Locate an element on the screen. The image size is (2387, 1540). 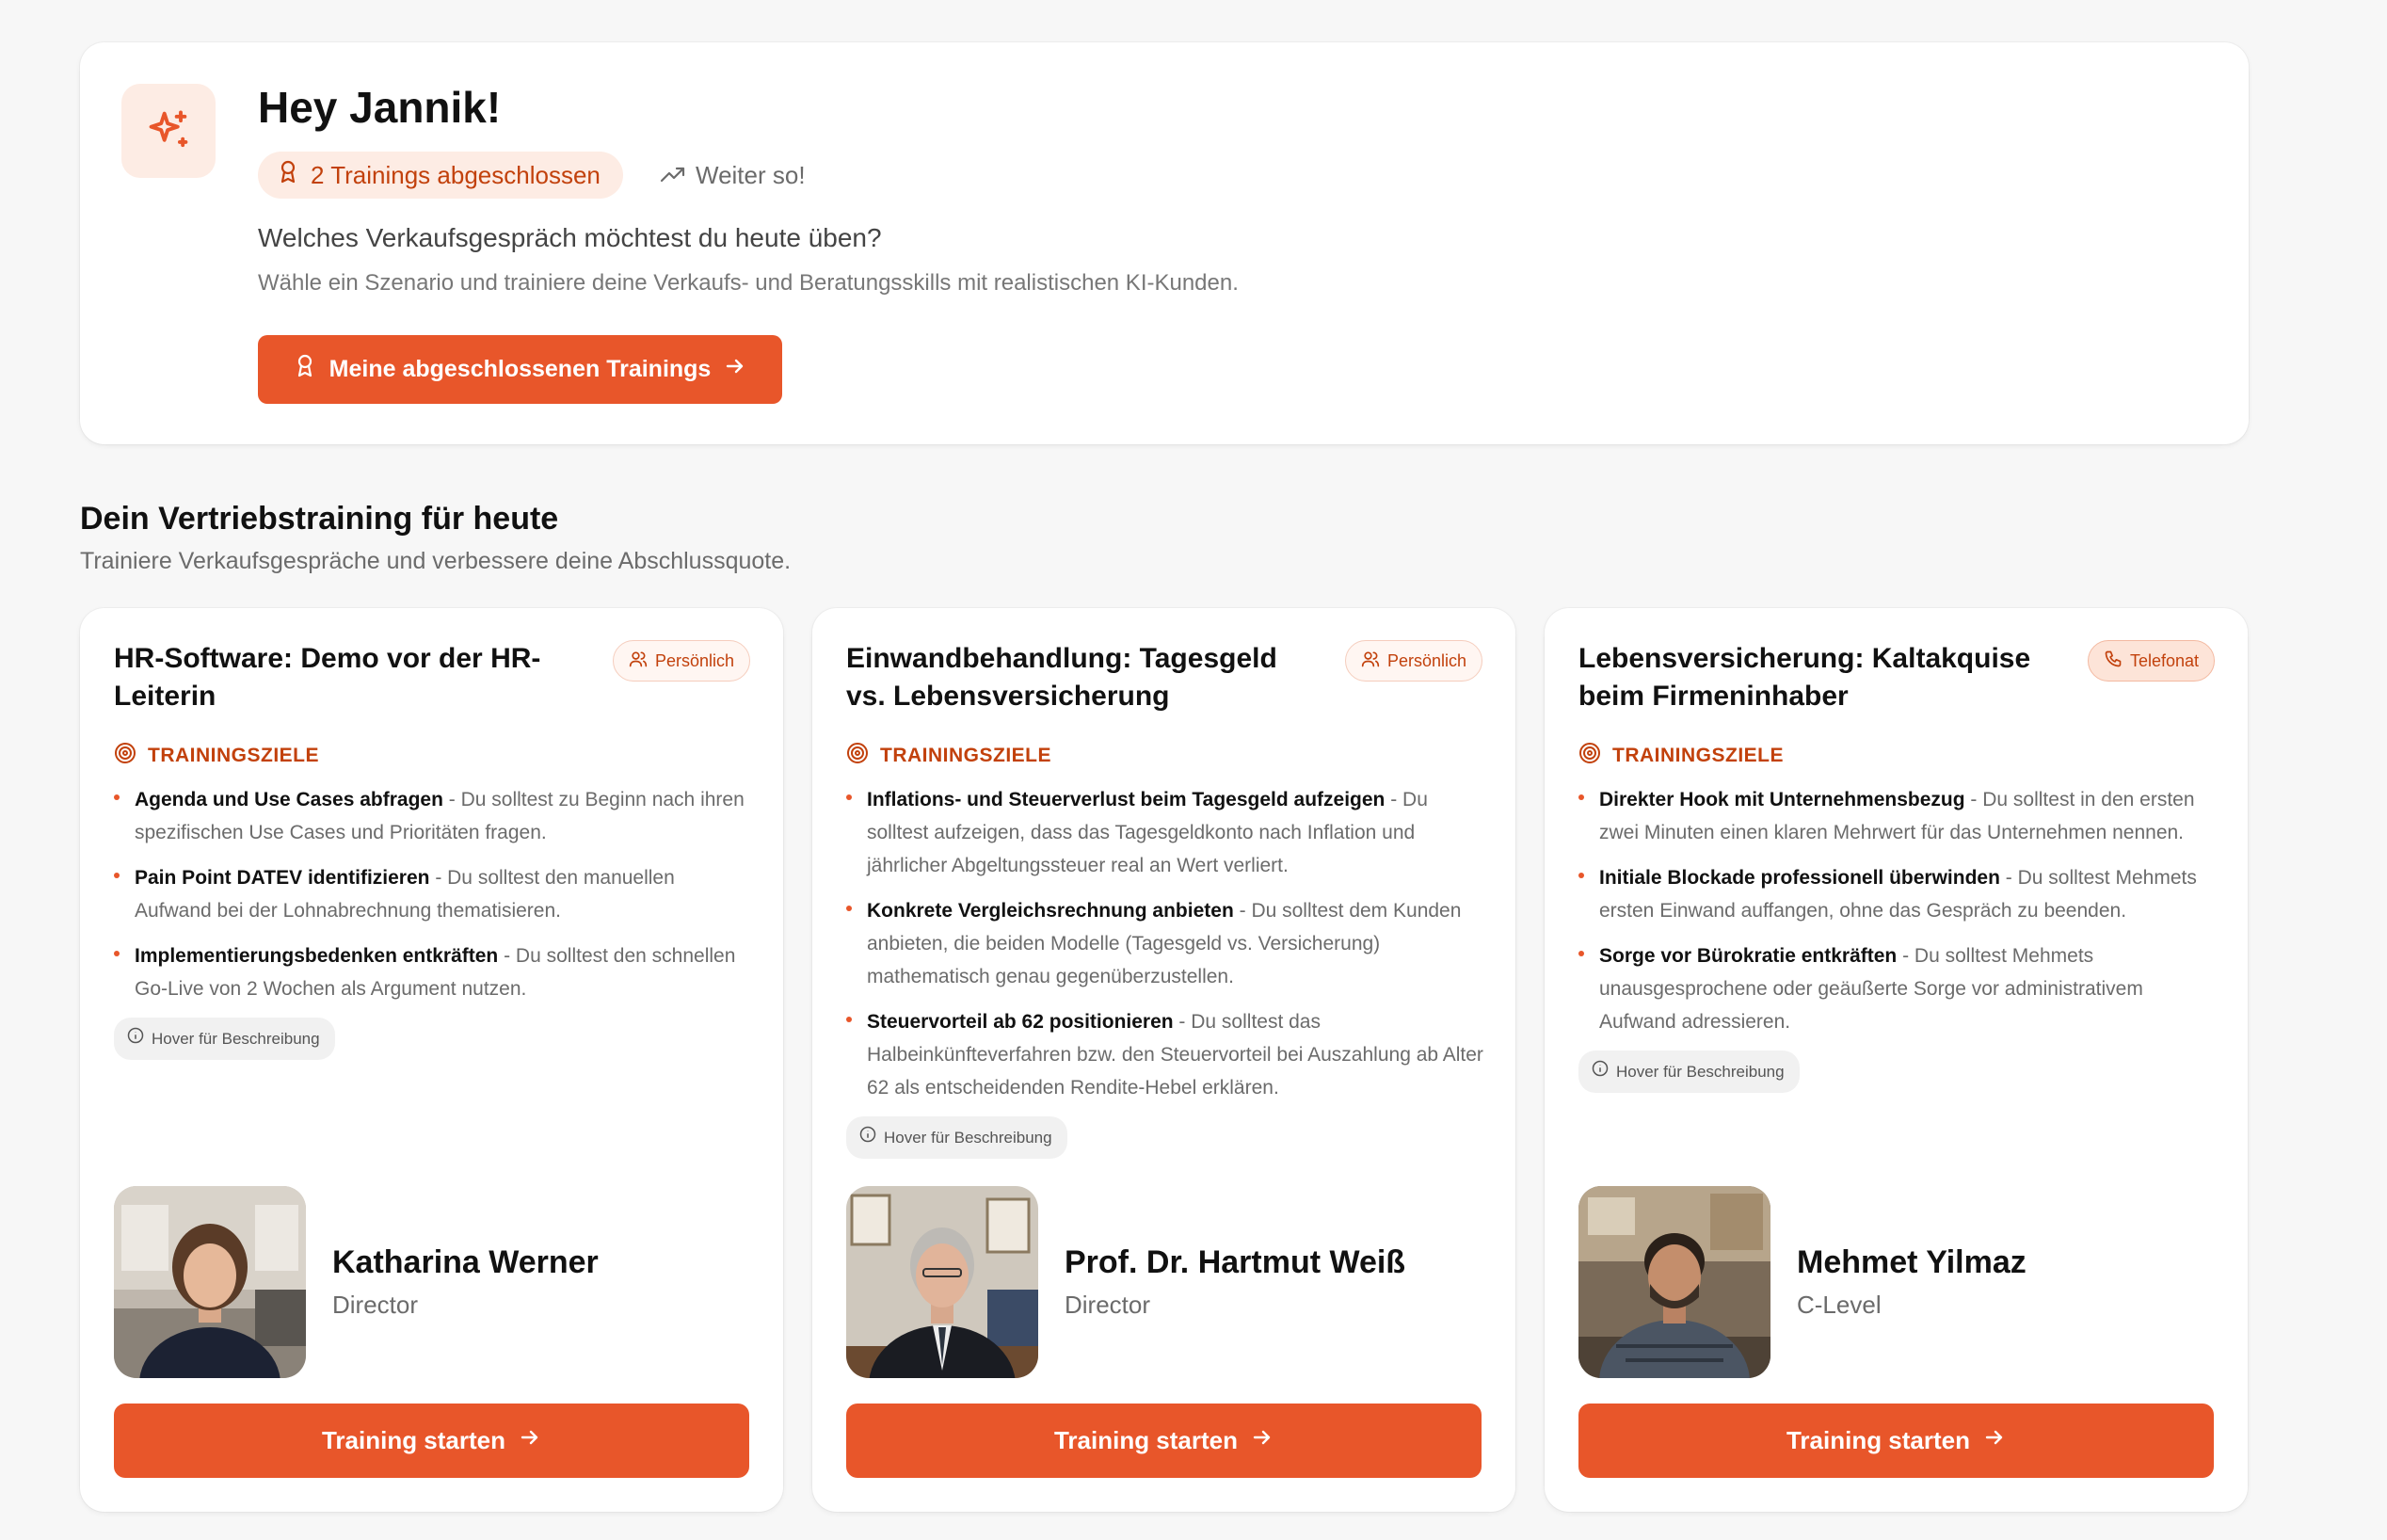
mode-badge: Telefonat is located at coordinates (2151, 661).